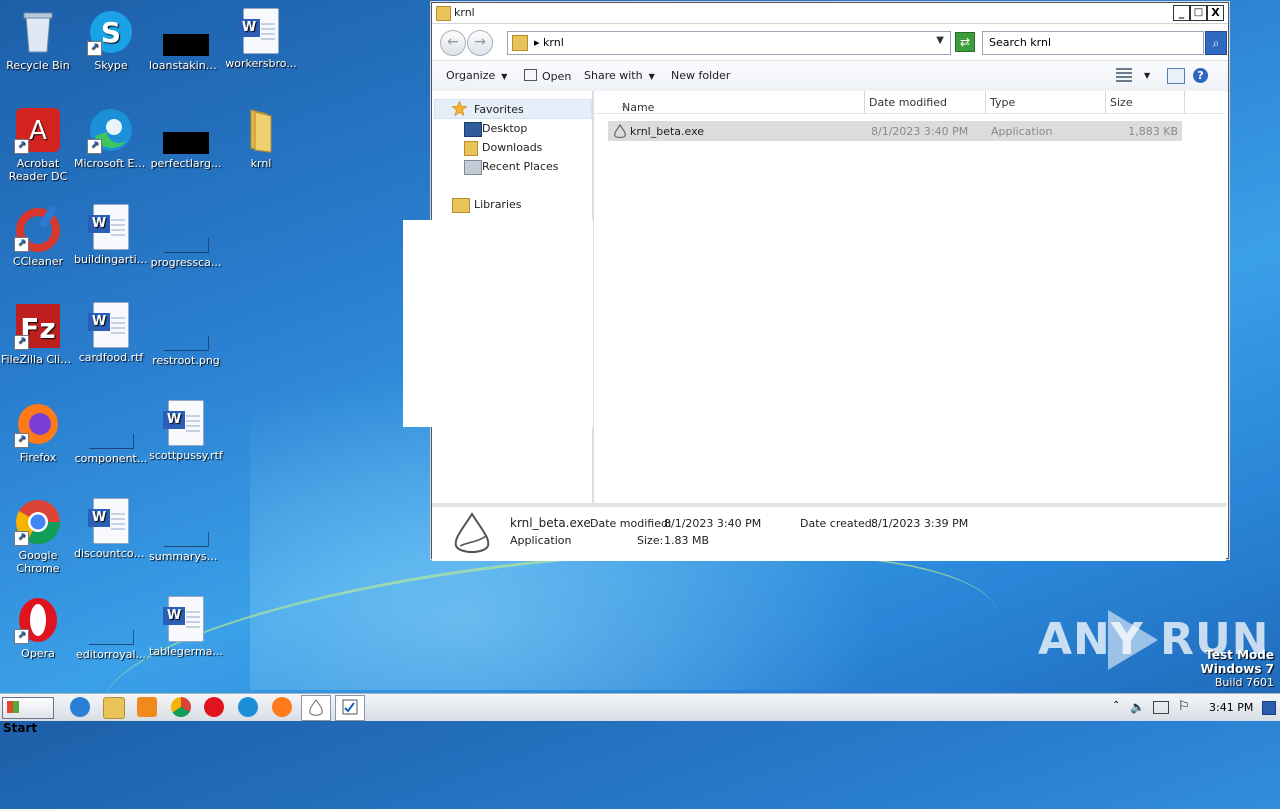 The image size is (1280, 809). What do you see at coordinates (1003, 102) in the screenshot?
I see `column-type-label: Type` at bounding box center [1003, 102].